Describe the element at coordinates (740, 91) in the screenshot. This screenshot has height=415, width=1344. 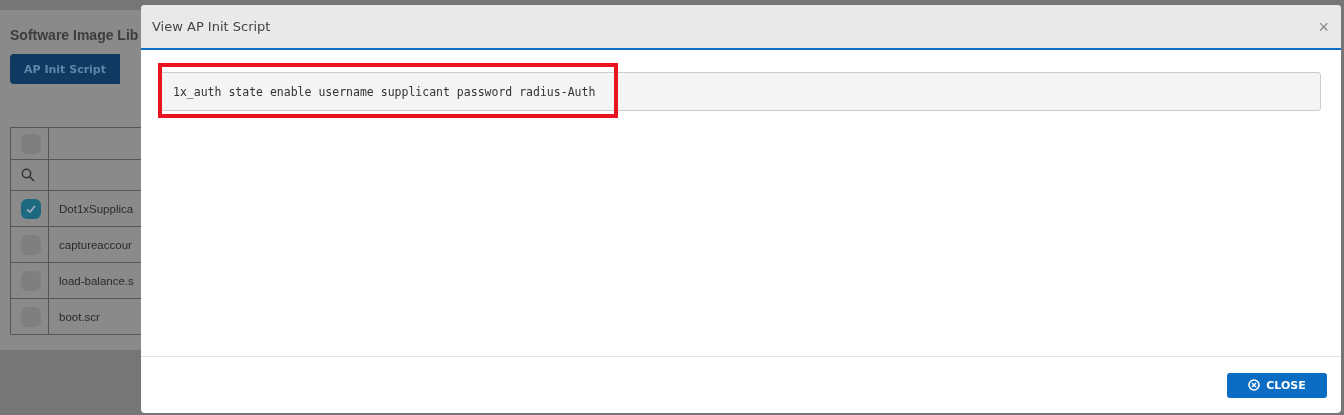
I see `script-text: 1x_auth state enable username supplicant password radius-Auth` at that location.